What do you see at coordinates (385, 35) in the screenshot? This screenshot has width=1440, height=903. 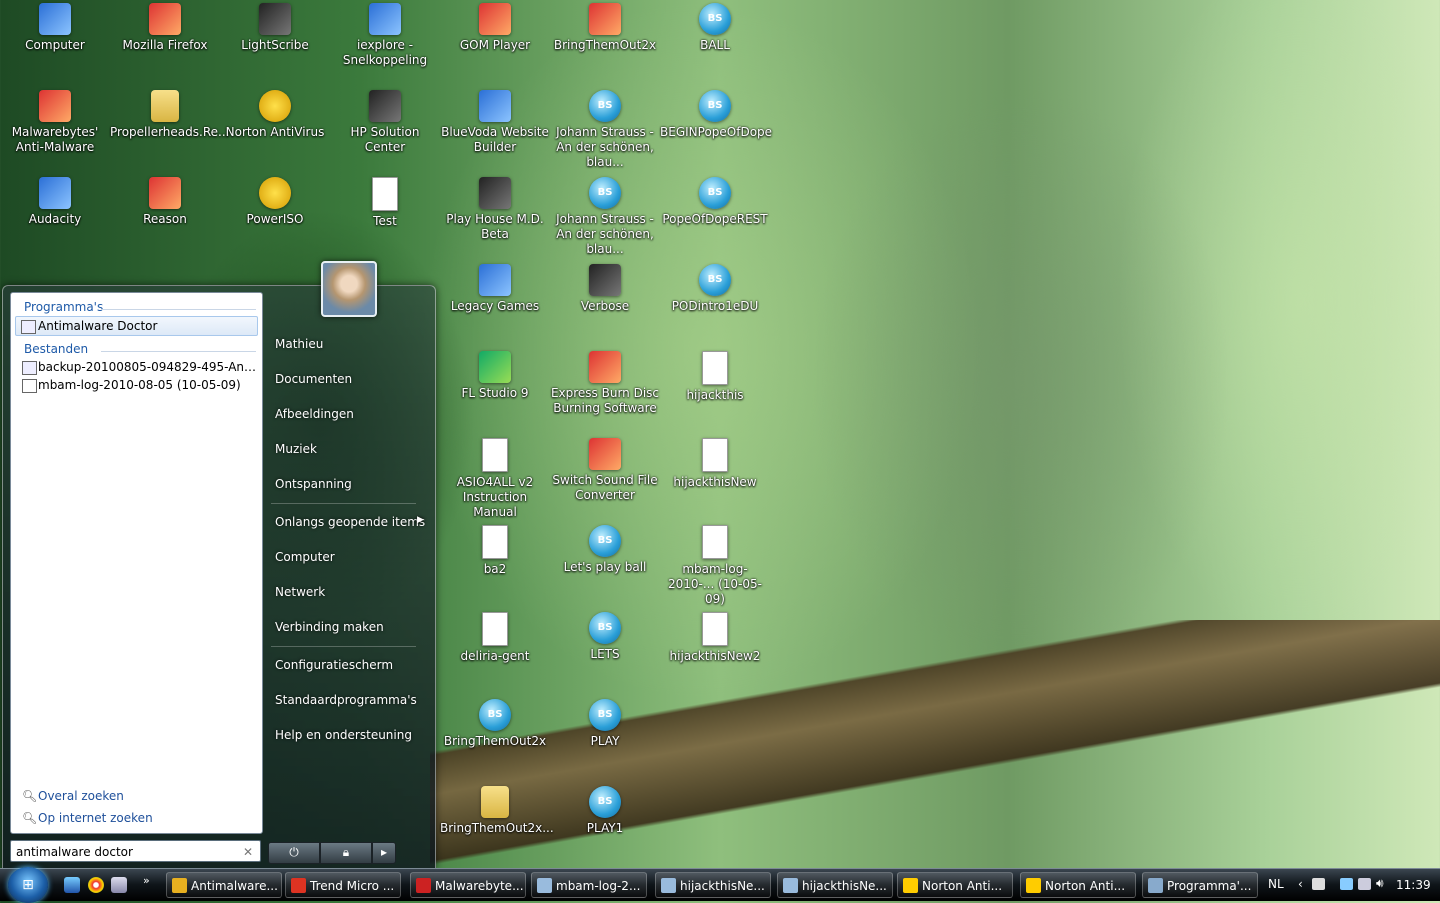 I see `desktop-icon: iexplore - Snelkoppeling` at bounding box center [385, 35].